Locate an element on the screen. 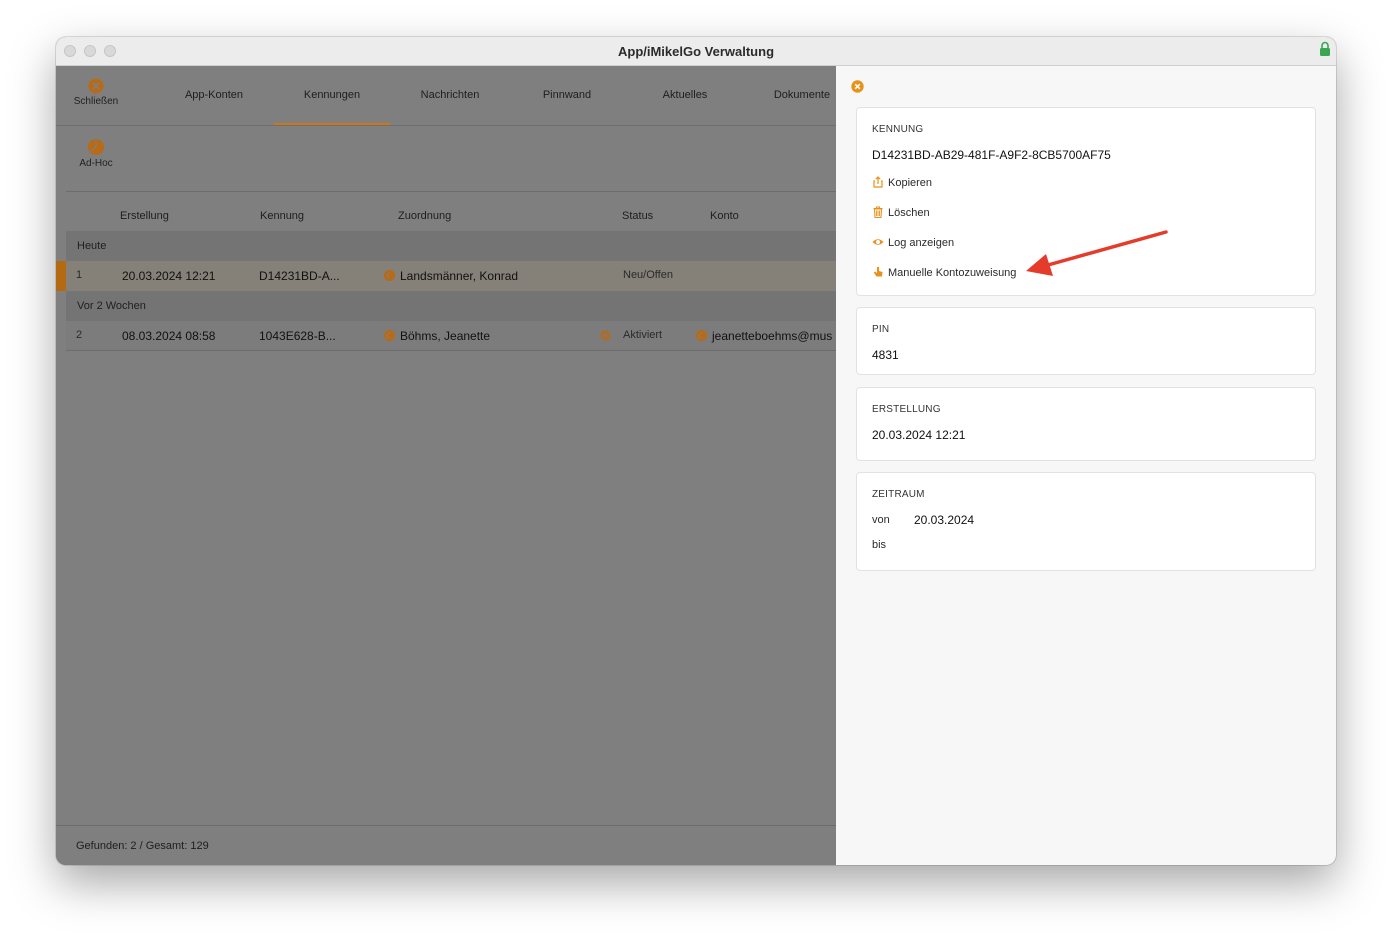 The image size is (1392, 939). close-button: Schließen is located at coordinates (96, 92).